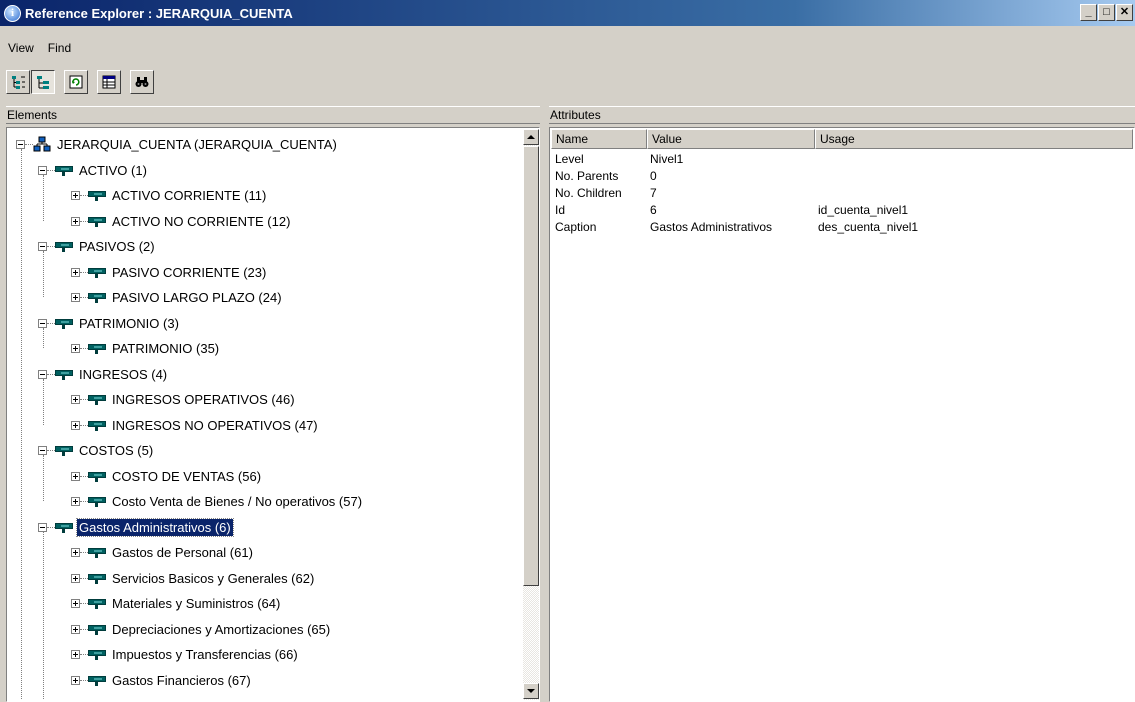 This screenshot has width=1135, height=702. I want to click on attr-usage-cell: des_cuenta_nivel1, so click(868, 227).